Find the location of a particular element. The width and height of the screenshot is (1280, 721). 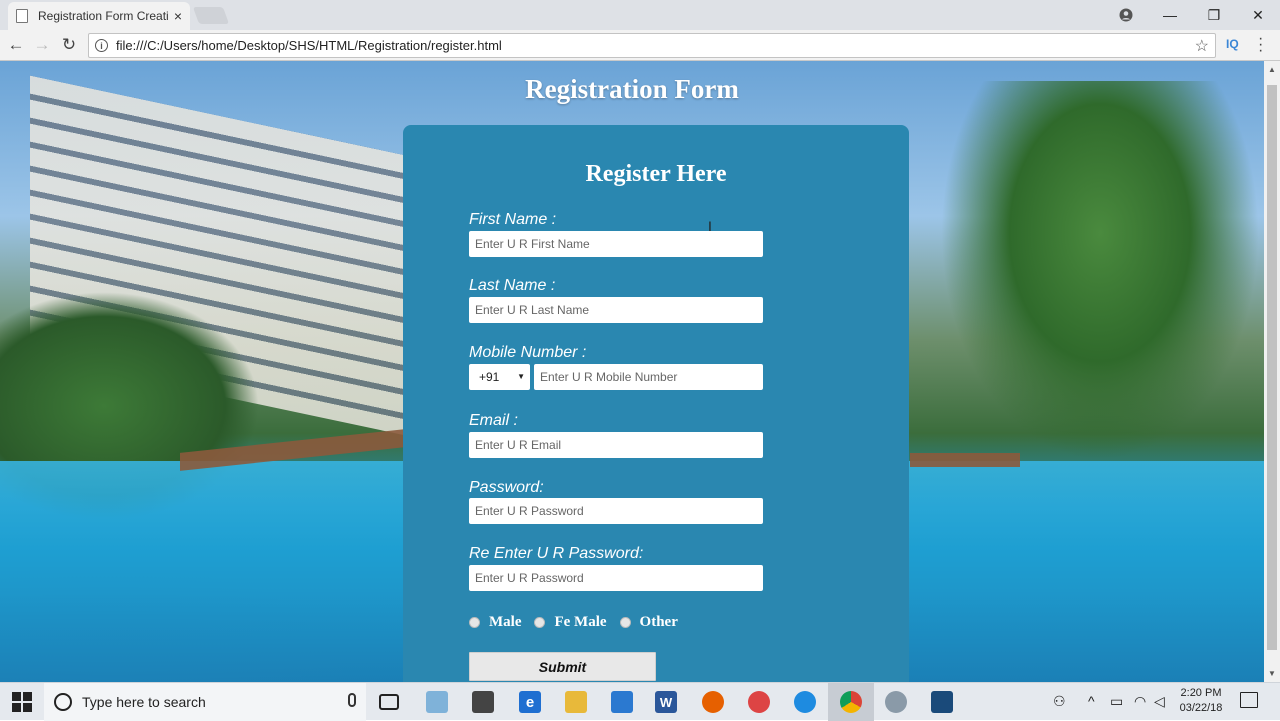

file-explorer-icon is located at coordinates (576, 702).